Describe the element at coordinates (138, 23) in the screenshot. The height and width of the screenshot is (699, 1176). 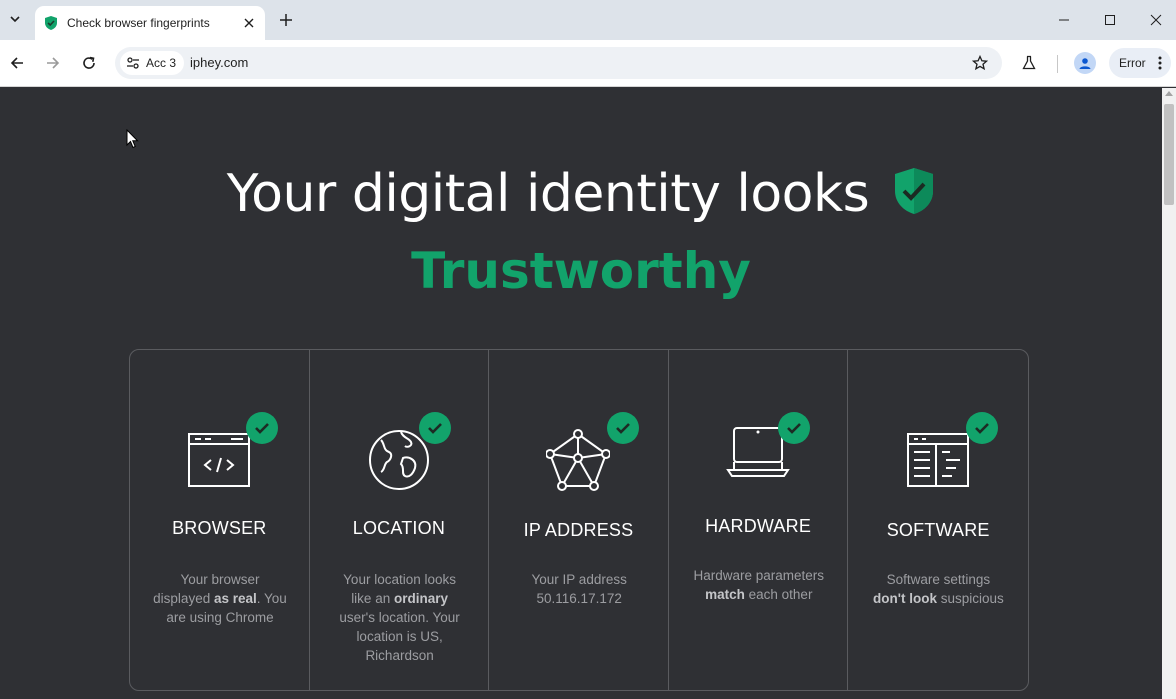
I see `tab-title: Check browser fingerprints` at that location.